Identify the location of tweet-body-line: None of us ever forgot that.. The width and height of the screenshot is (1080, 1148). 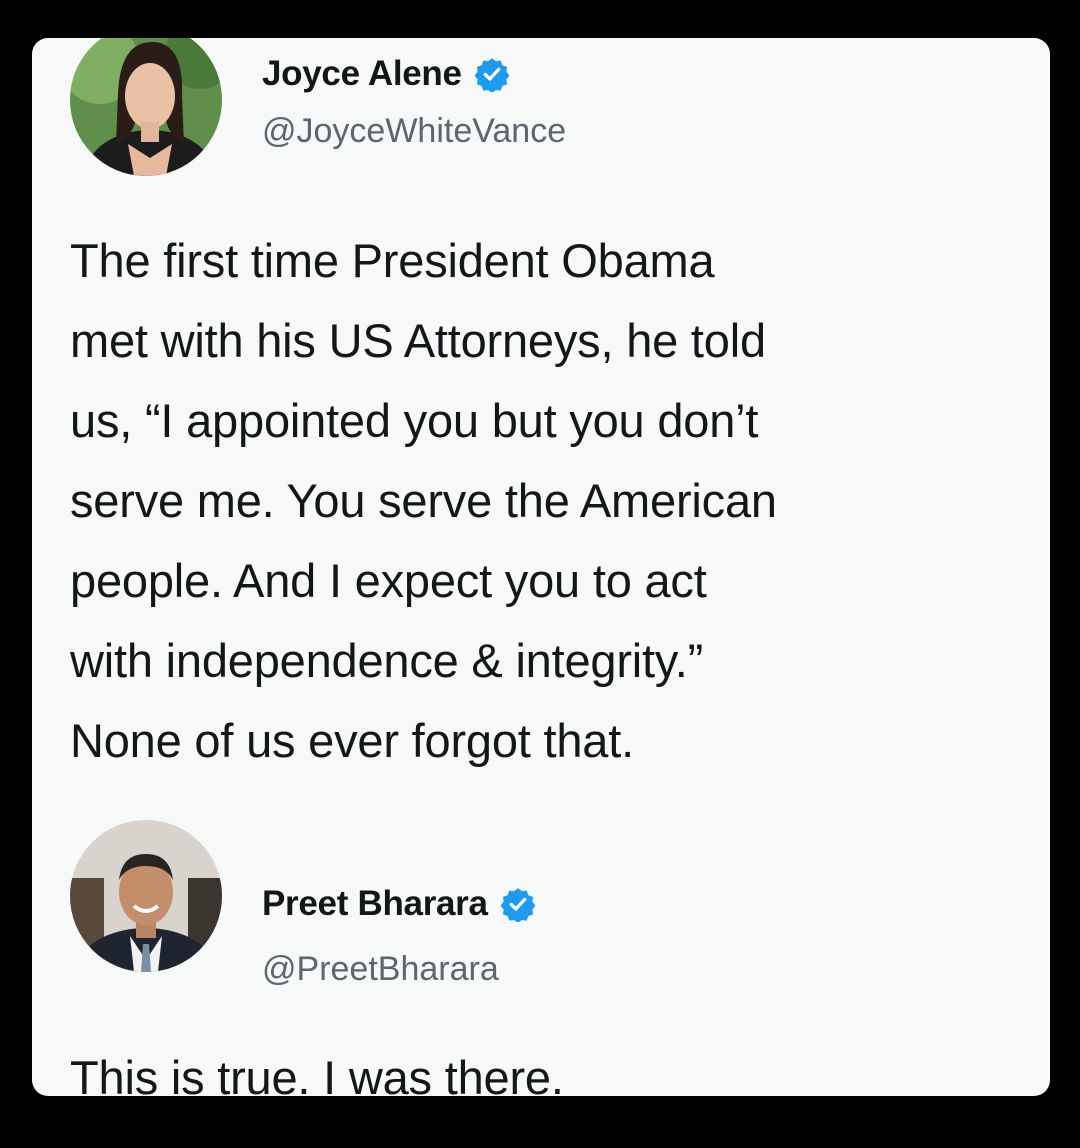
(352, 740).